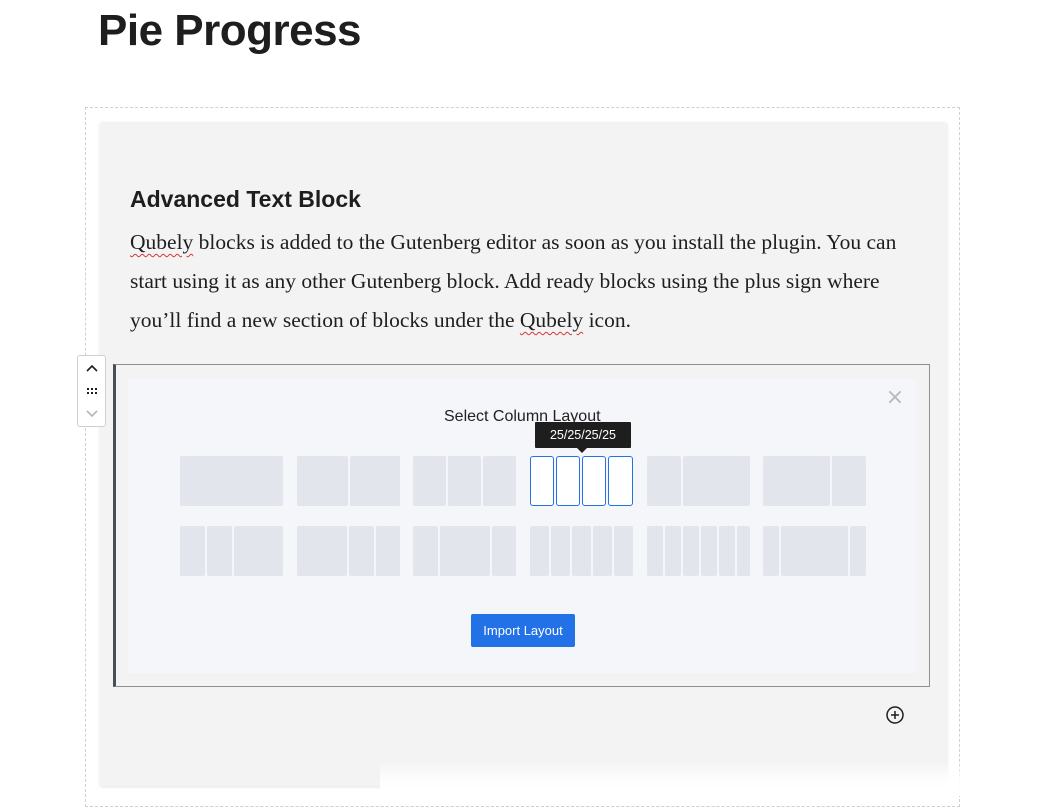 Image resolution: width=1056 pixels, height=807 pixels. Describe the element at coordinates (607, 320) in the screenshot. I see `paragraph-text: icon.` at that location.